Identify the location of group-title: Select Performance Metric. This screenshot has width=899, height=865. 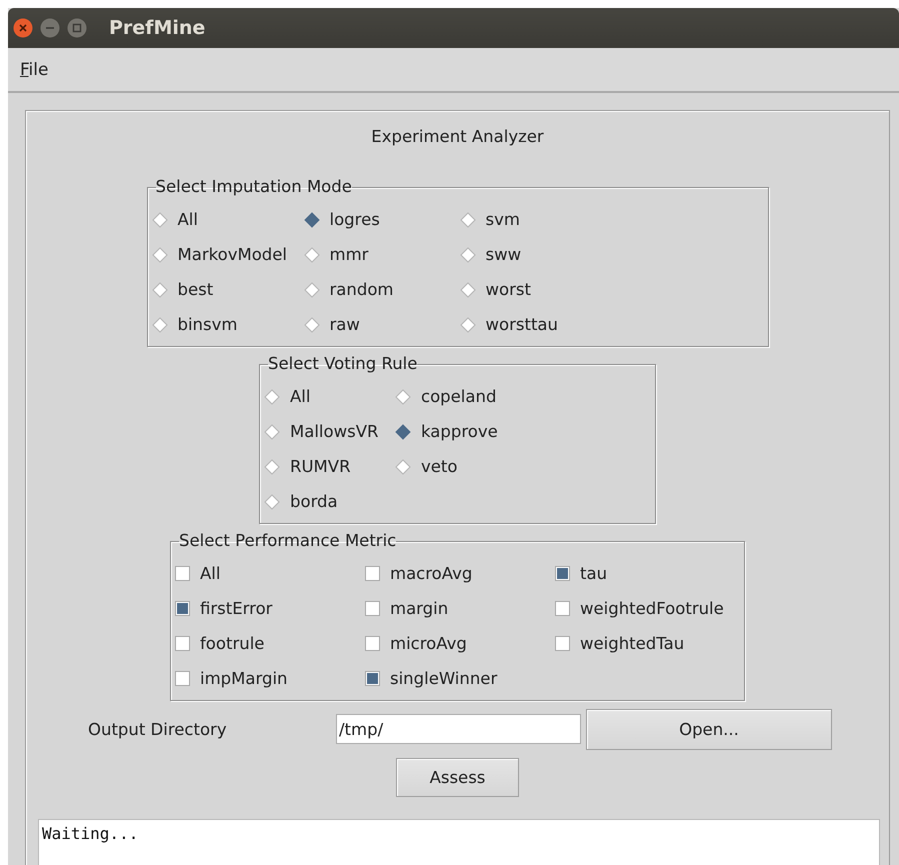
(287, 541).